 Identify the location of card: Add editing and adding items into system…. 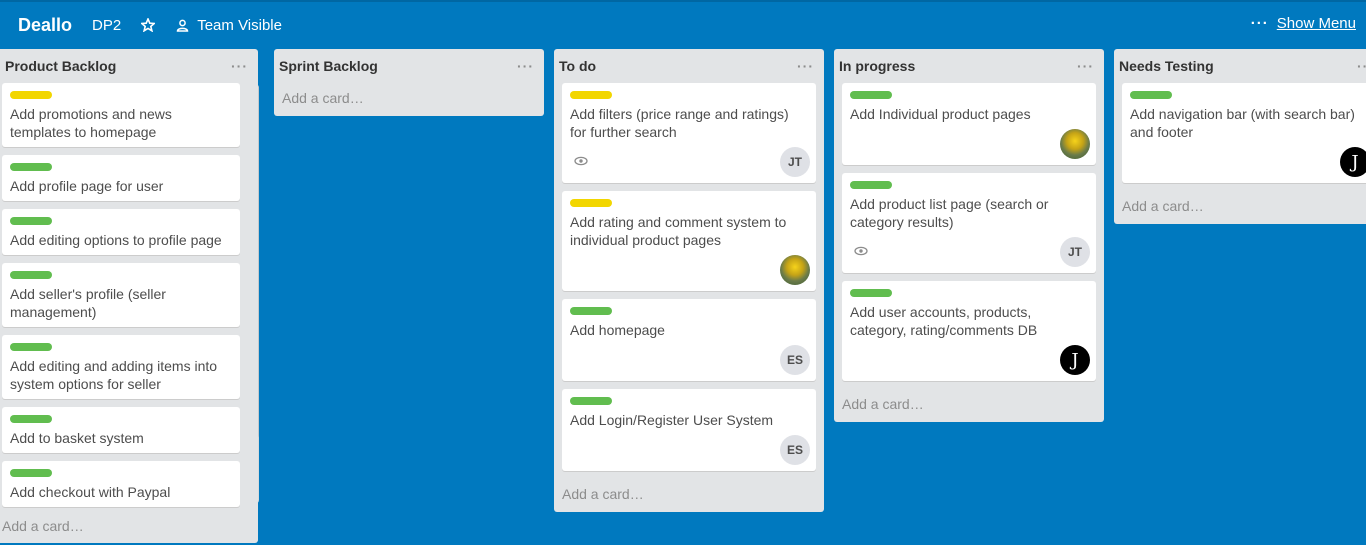
(121, 367).